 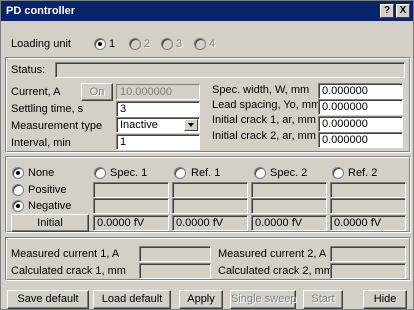 I want to click on calculated-crack-1-label: Calculated crack 1, mm, so click(x=68, y=271).